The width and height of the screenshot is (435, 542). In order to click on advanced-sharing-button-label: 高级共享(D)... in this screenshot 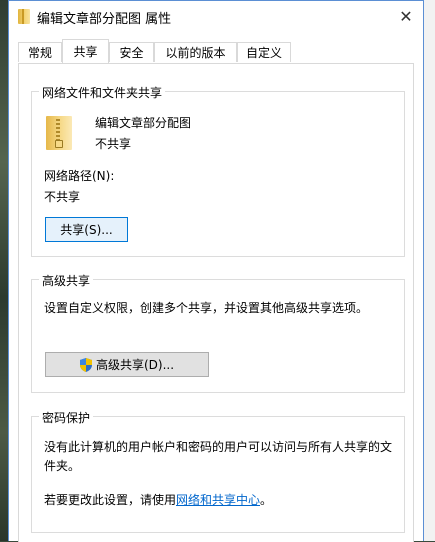, I will do `click(135, 365)`.